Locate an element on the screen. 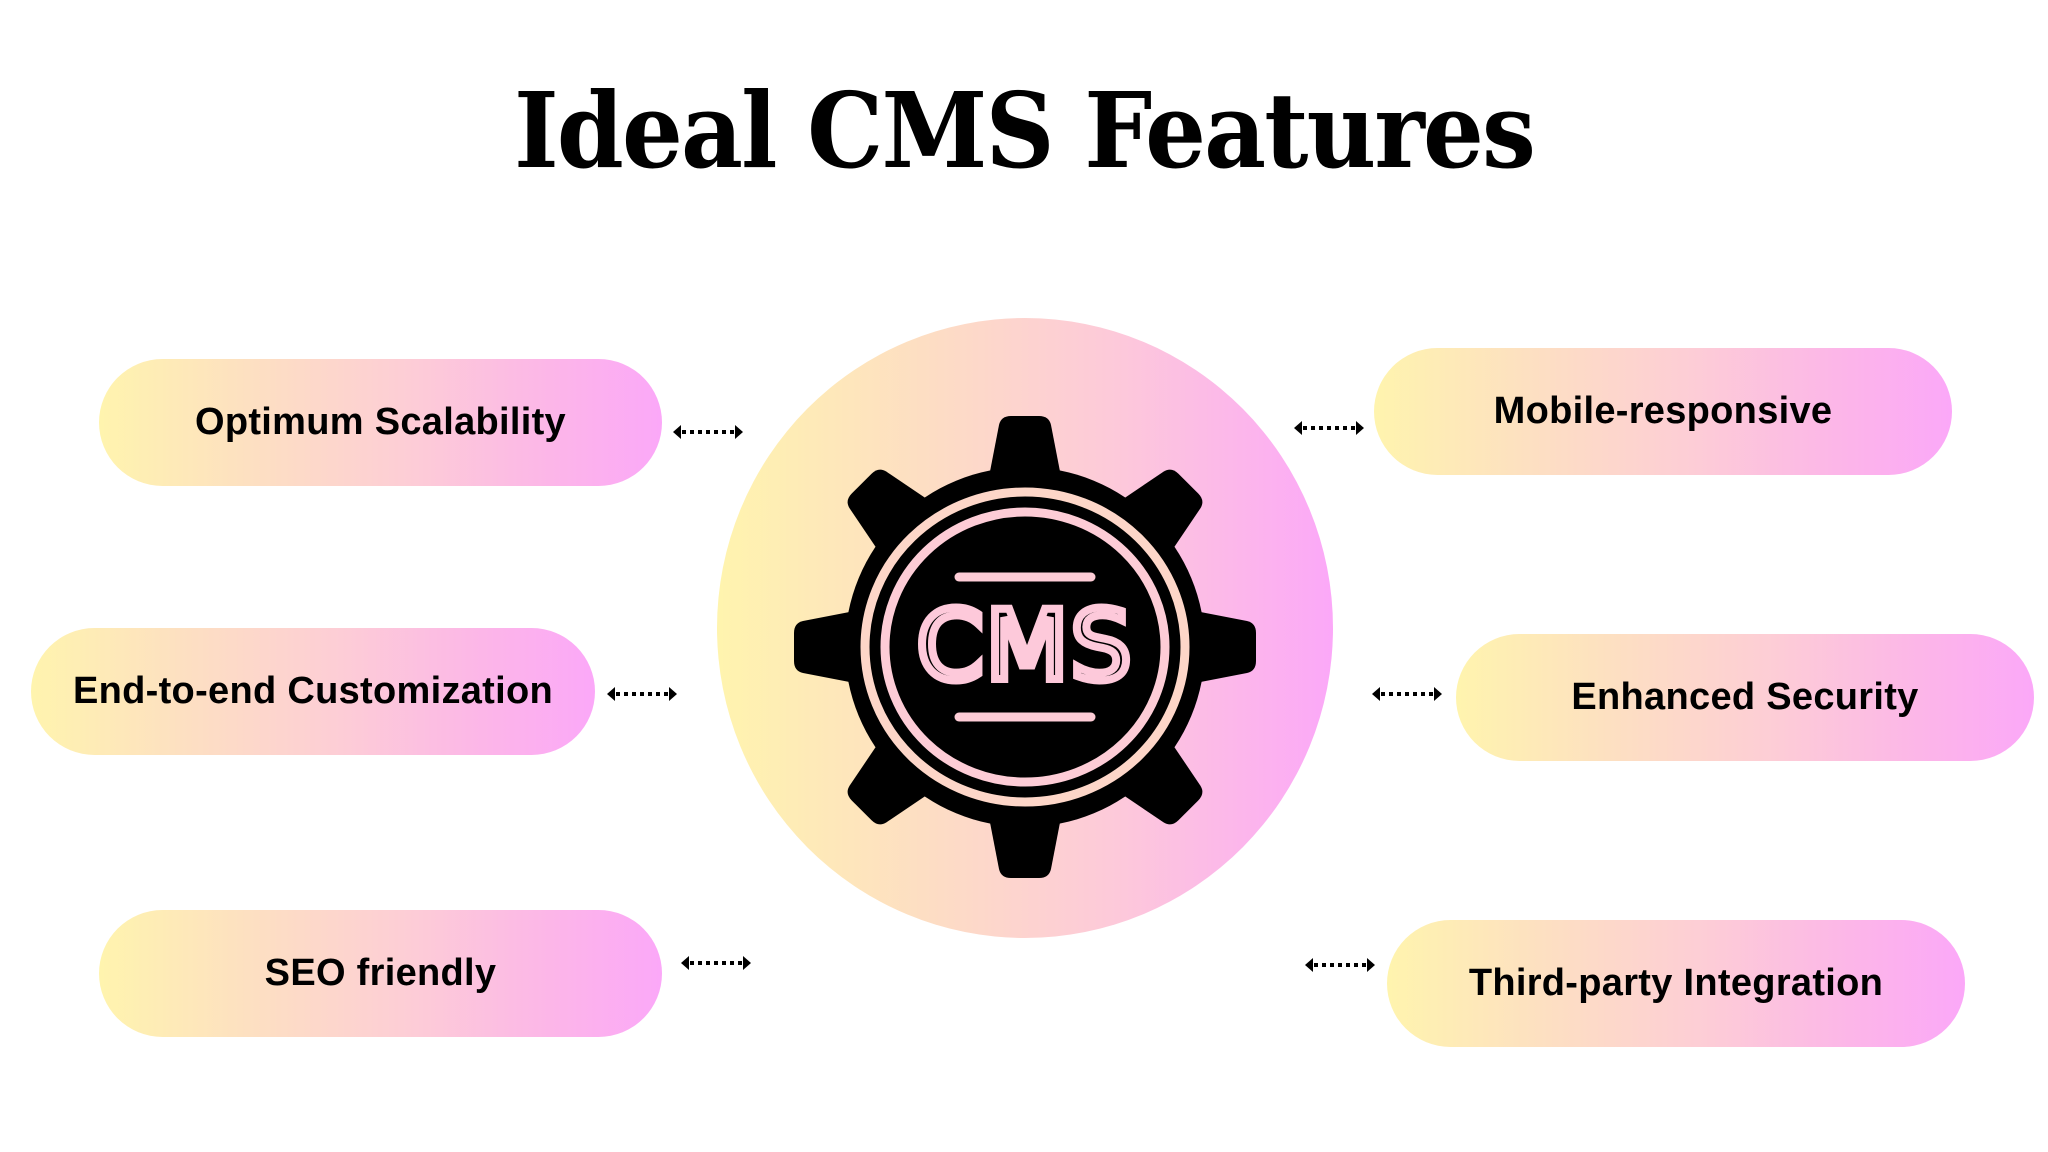 The height and width of the screenshot is (1152, 2048). feature-pill-optimum-scalability: Optimum Scalability is located at coordinates (380, 422).